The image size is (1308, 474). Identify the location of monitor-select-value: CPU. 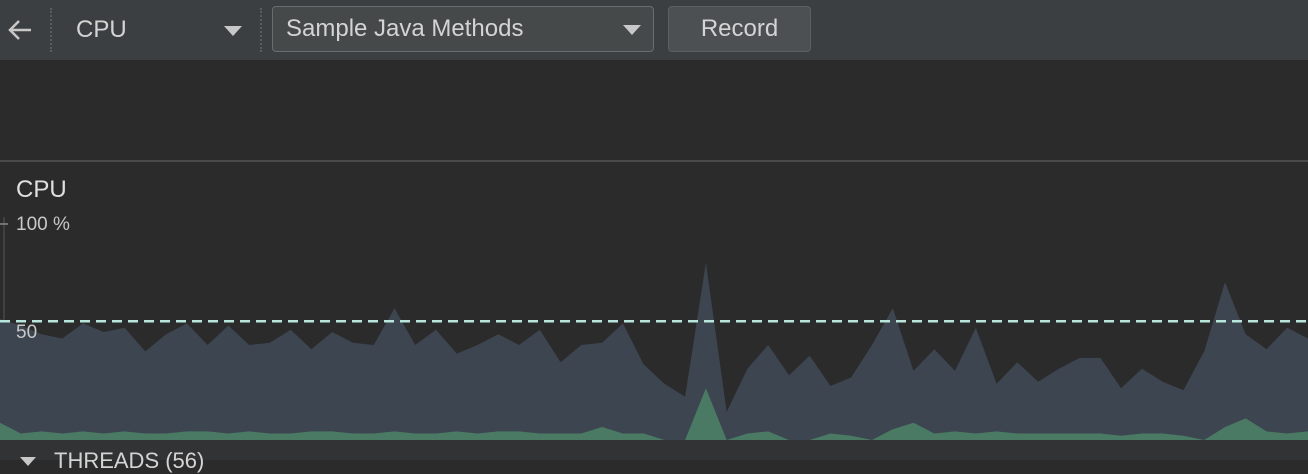
(101, 29).